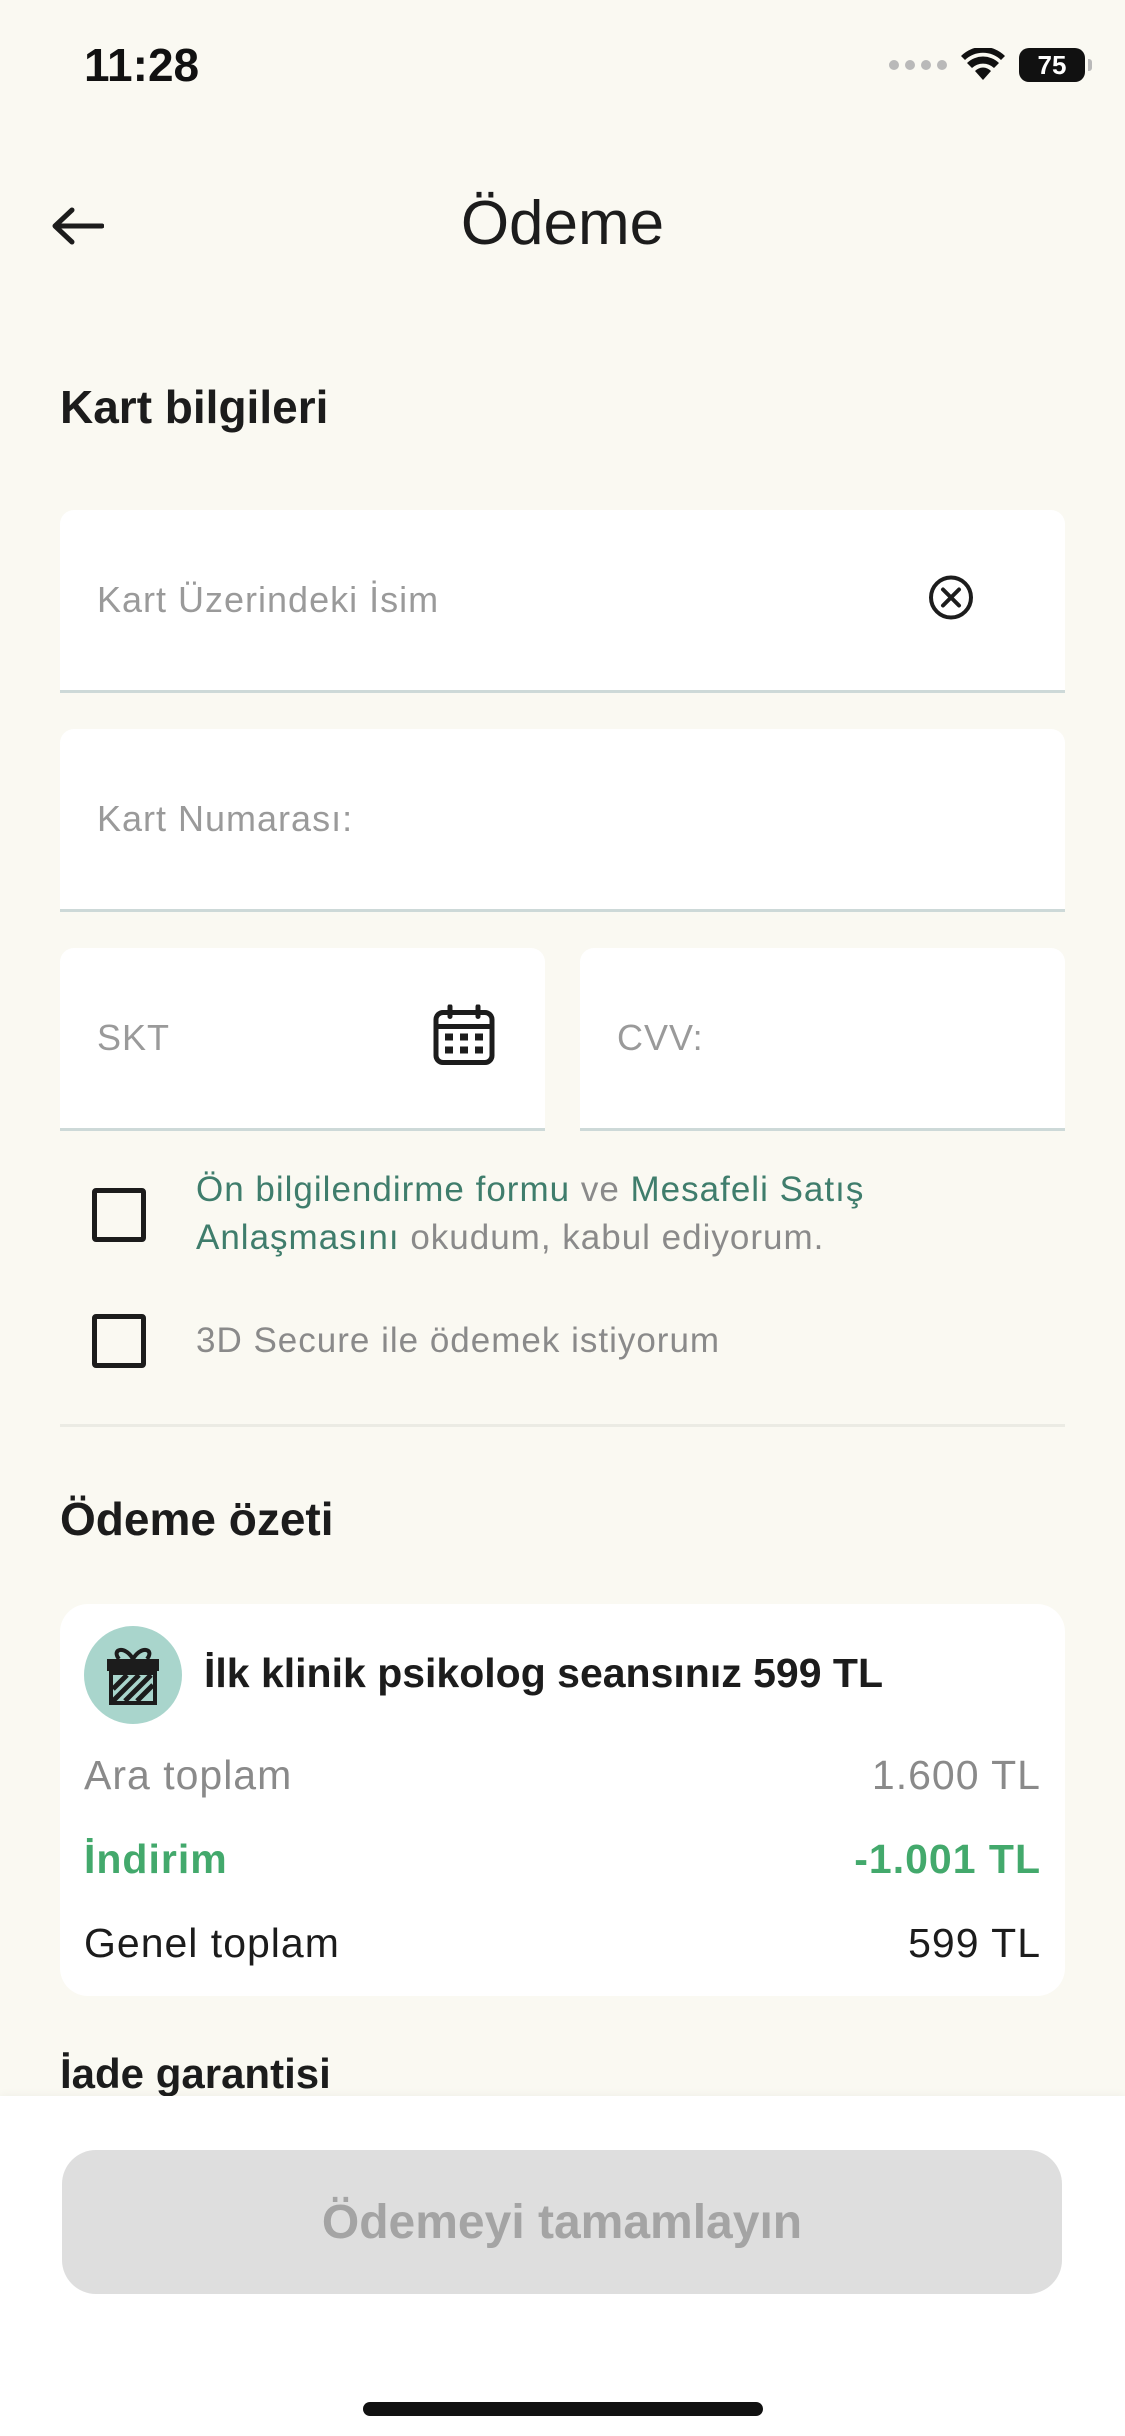 The height and width of the screenshot is (2436, 1125). I want to click on subtotal-label: Ara toplam, so click(188, 1775).